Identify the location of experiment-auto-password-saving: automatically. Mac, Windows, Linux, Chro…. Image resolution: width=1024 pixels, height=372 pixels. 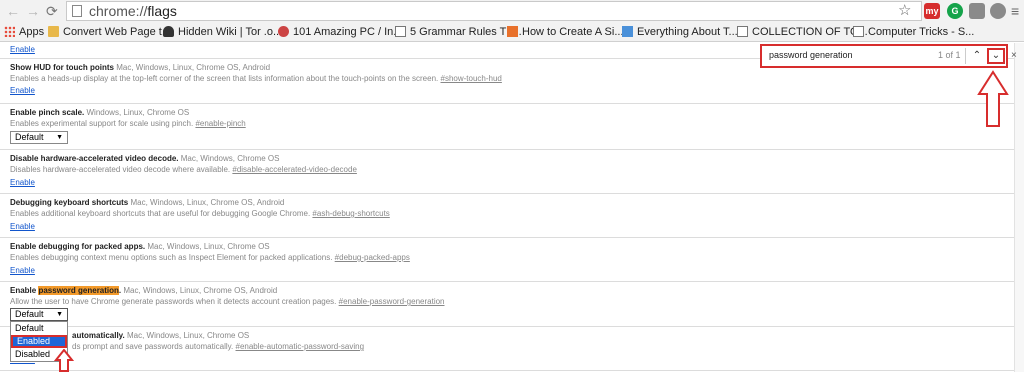
(507, 348).